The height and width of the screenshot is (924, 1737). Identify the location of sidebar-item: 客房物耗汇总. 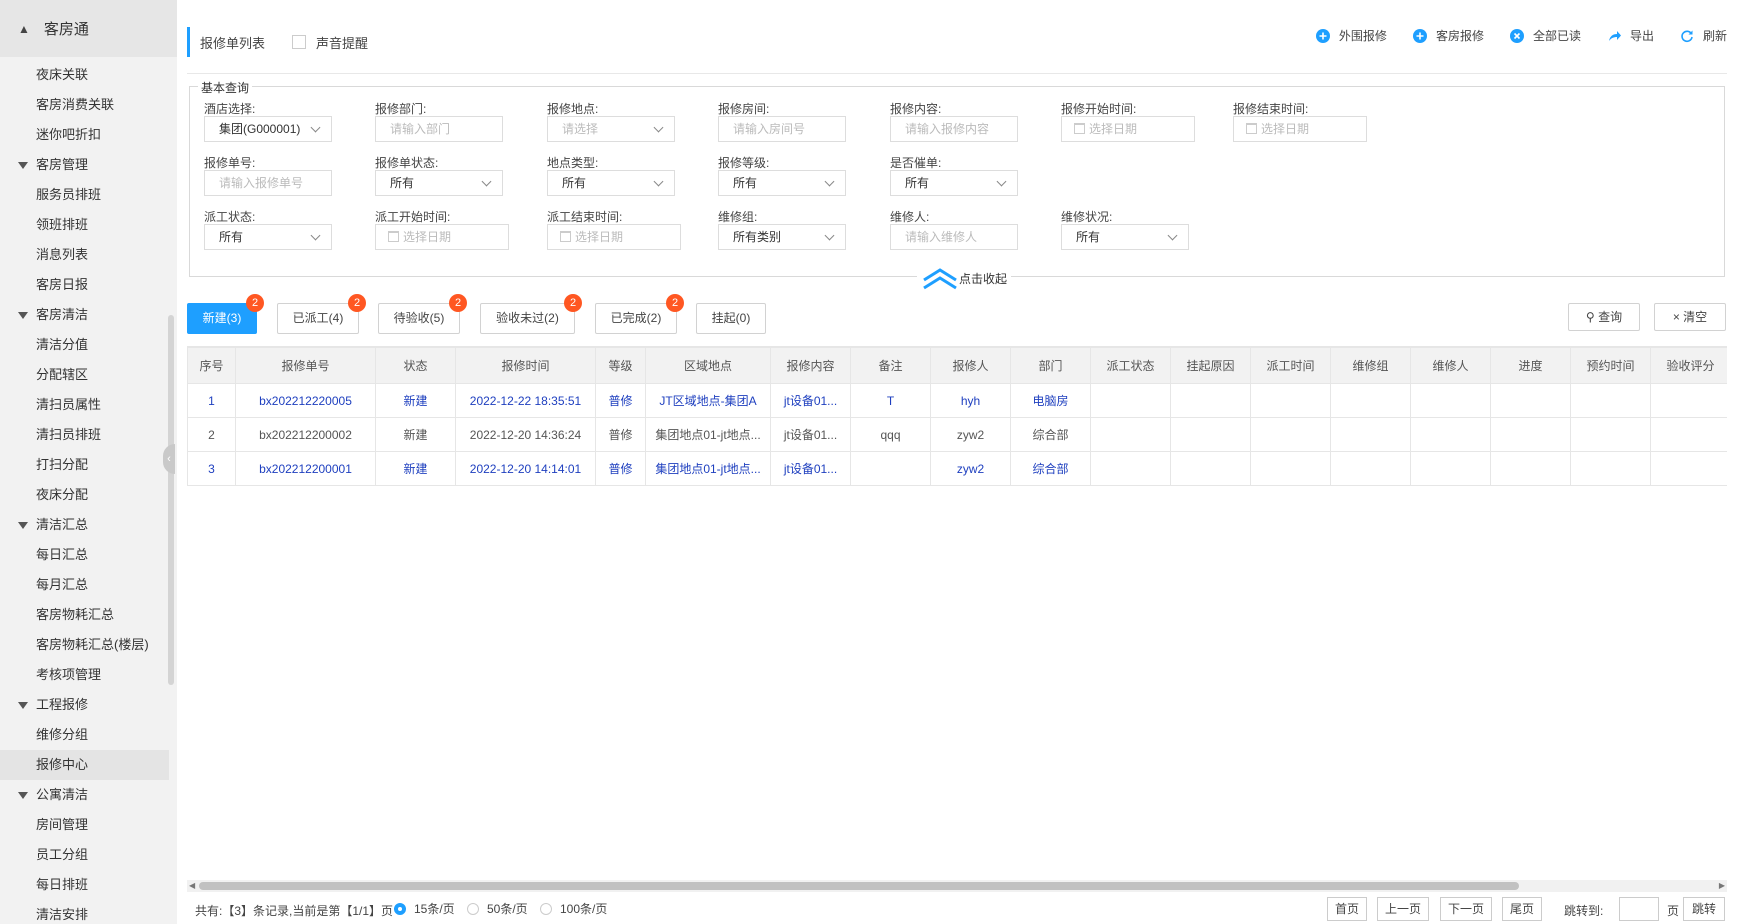
(88, 615).